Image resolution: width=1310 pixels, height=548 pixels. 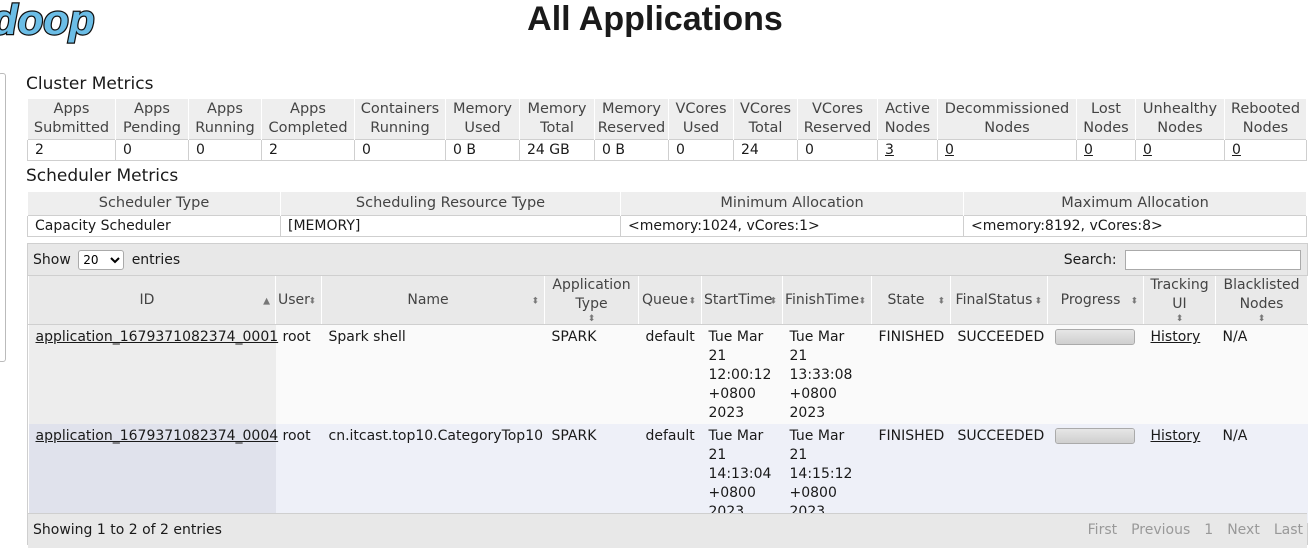 I want to click on cm-value-active-nodes: 3, so click(x=907, y=150).